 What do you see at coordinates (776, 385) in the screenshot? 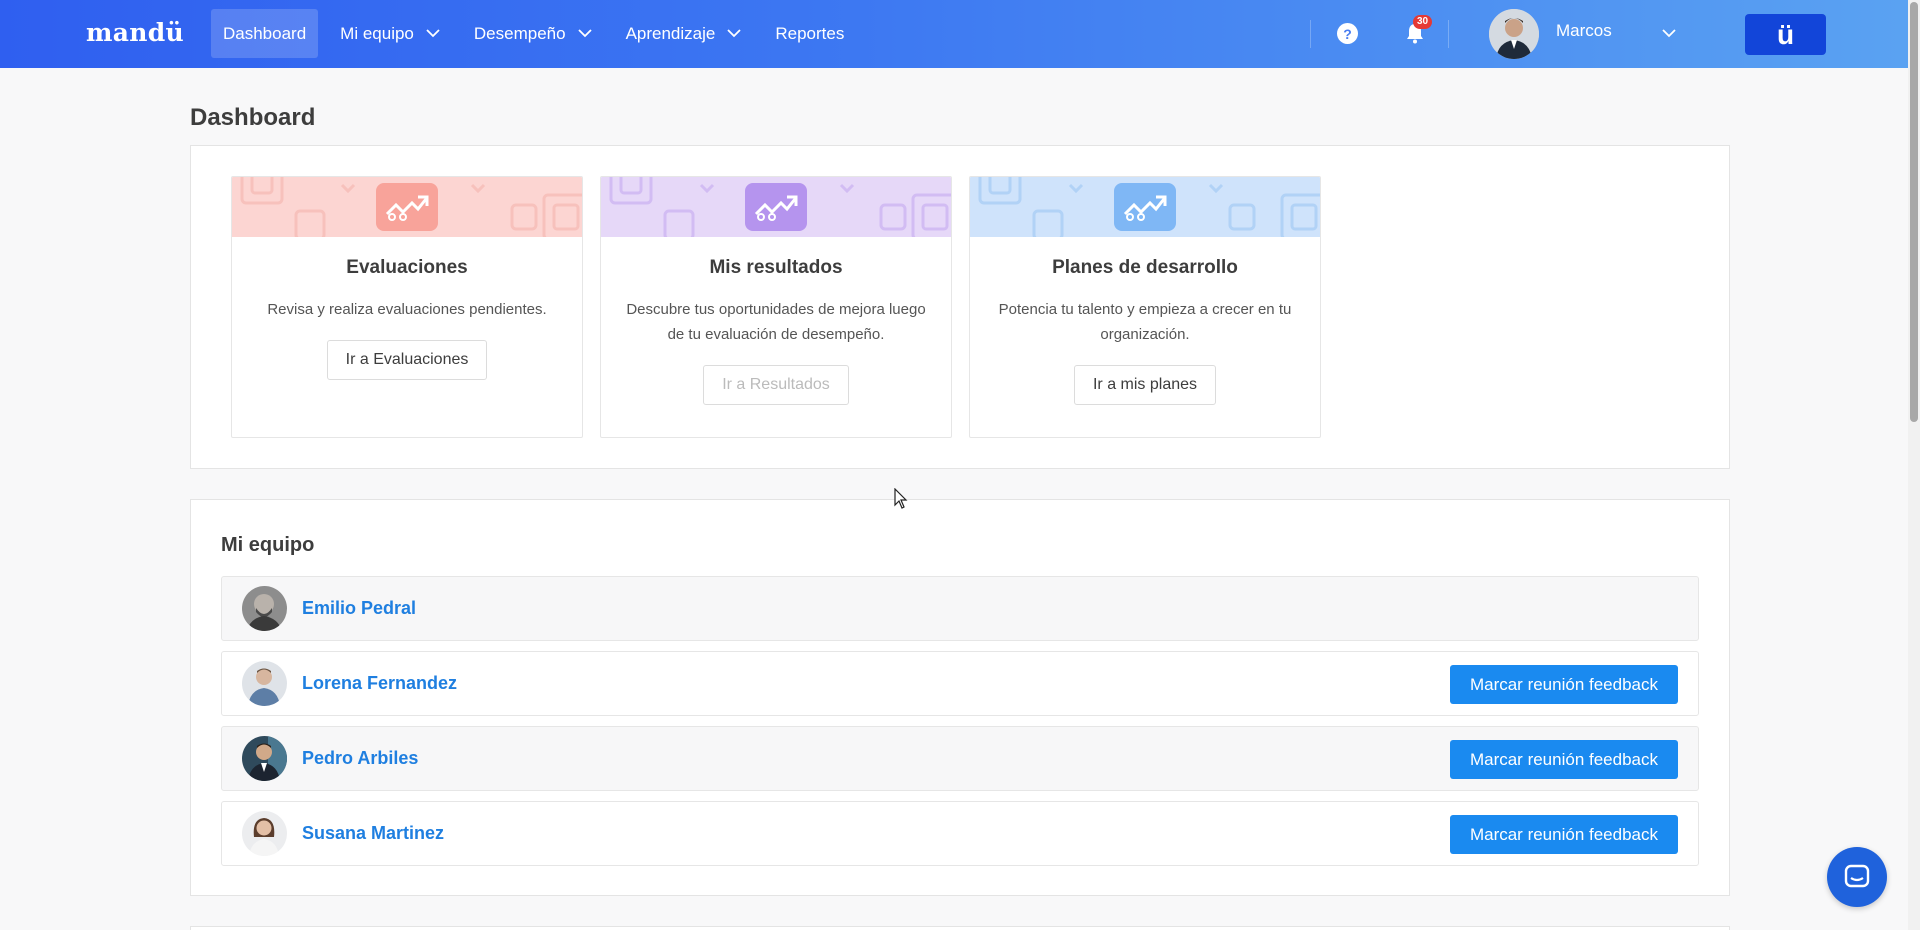
I see `go-to-results-button: Ir a Resultados` at bounding box center [776, 385].